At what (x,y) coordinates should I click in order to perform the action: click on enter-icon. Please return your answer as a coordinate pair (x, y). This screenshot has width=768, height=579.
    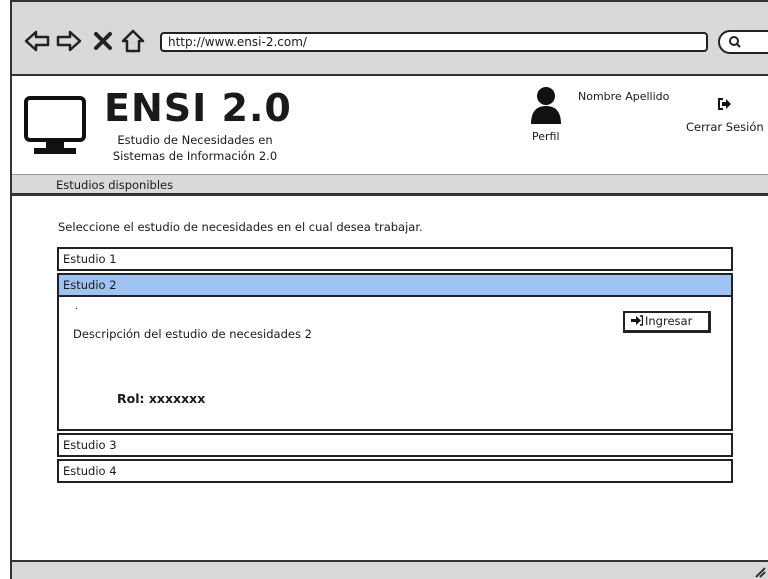
    Looking at the image, I should click on (637, 320).